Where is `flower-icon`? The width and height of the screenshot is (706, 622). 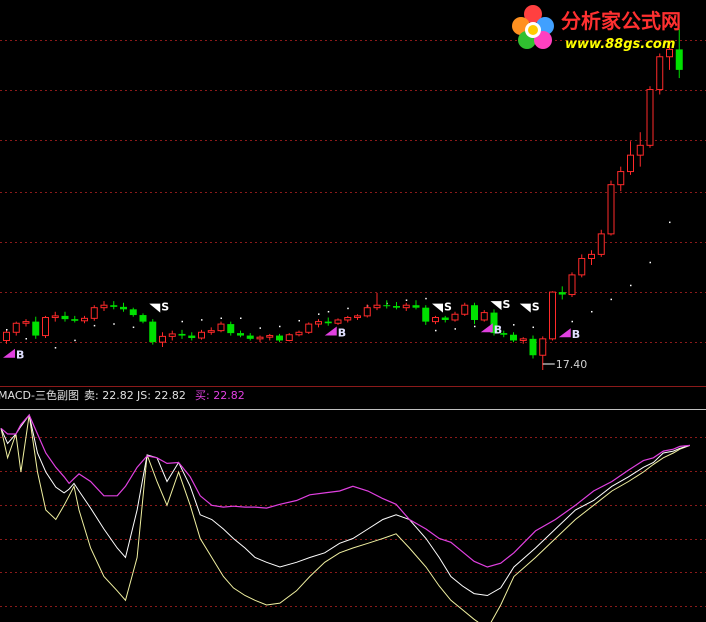
flower-icon is located at coordinates (533, 27).